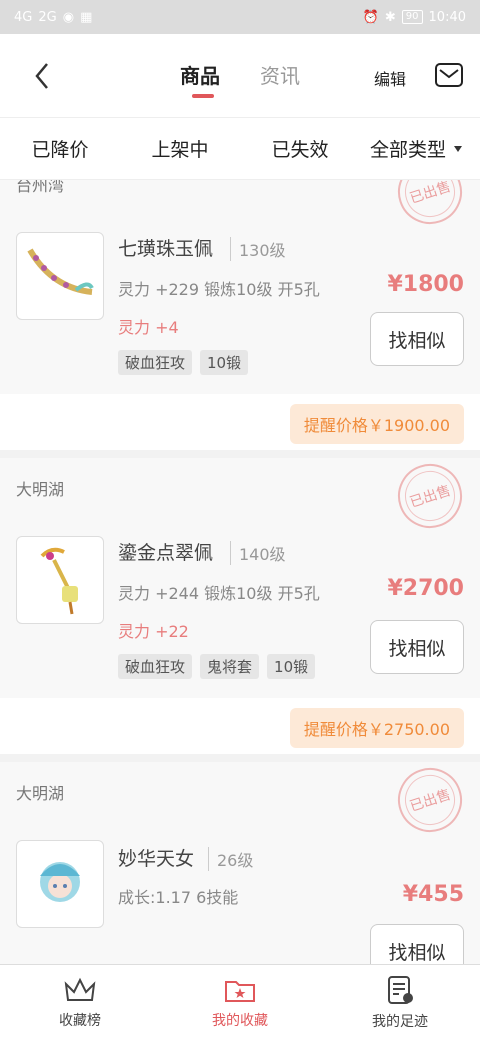  Describe the element at coordinates (47, 17) in the screenshot. I see `signal-icon: 2G` at that location.